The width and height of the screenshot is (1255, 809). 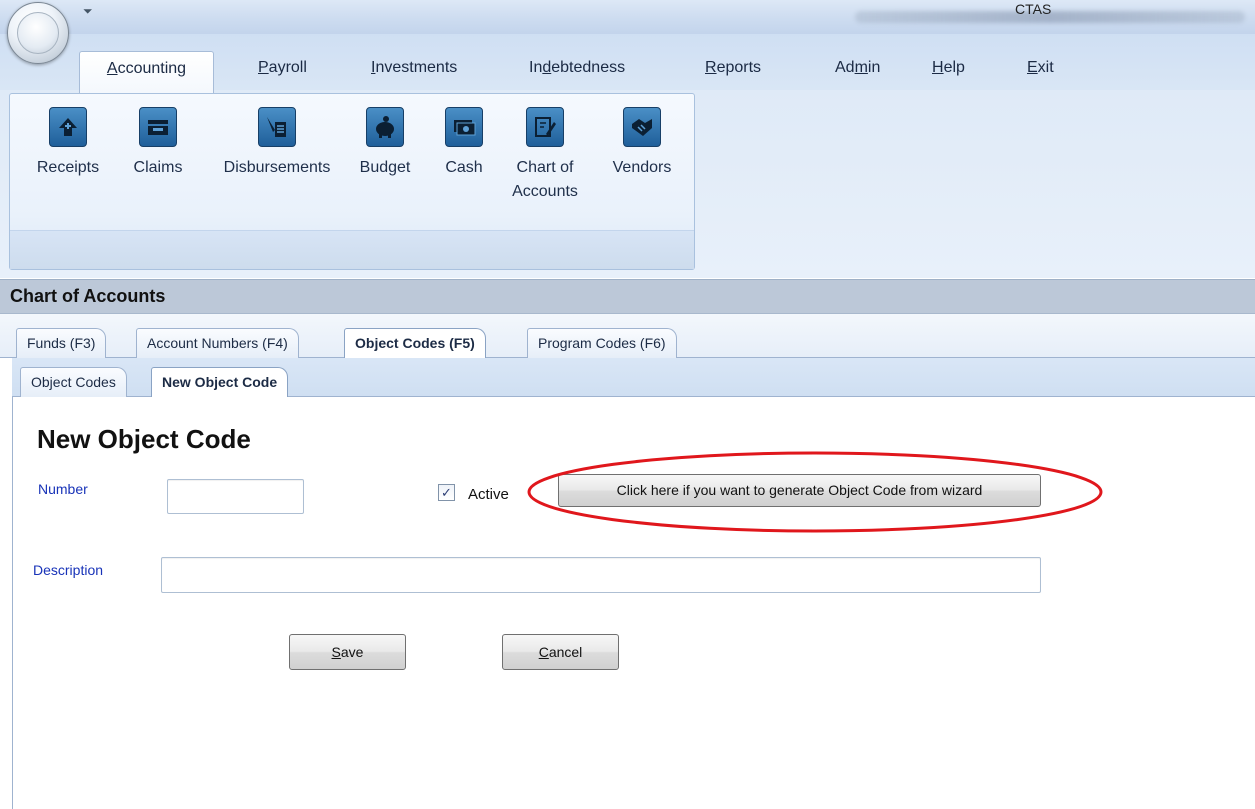 What do you see at coordinates (385, 127) in the screenshot?
I see `piggy-bank-icon` at bounding box center [385, 127].